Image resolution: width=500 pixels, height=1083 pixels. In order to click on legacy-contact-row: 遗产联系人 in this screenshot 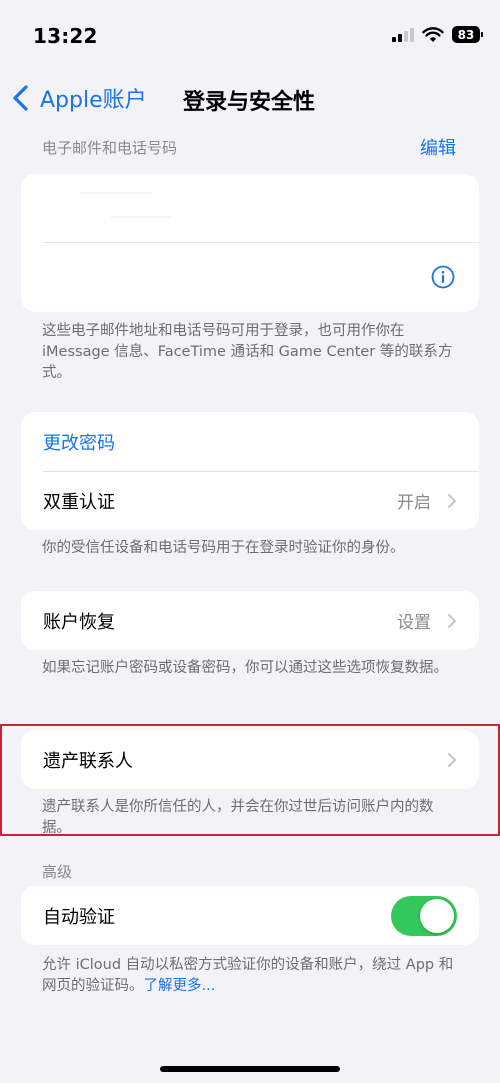, I will do `click(250, 759)`.